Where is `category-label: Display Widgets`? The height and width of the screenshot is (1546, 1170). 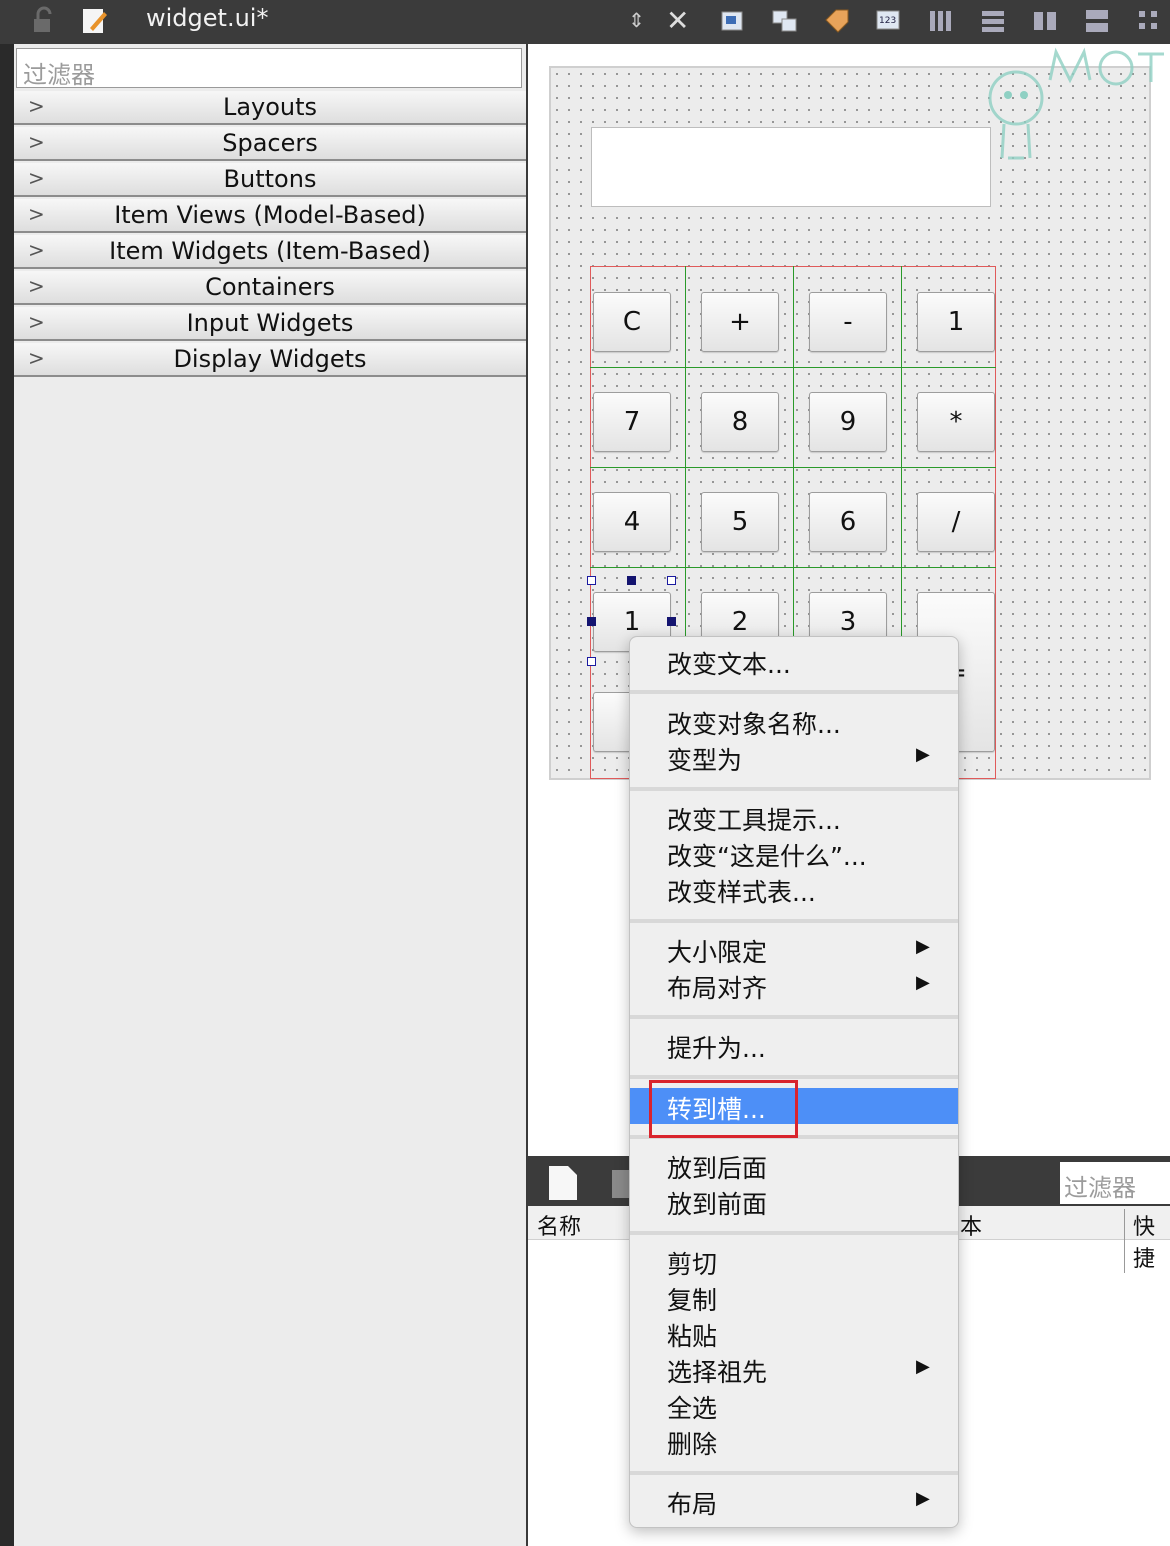
category-label: Display Widgets is located at coordinates (270, 359).